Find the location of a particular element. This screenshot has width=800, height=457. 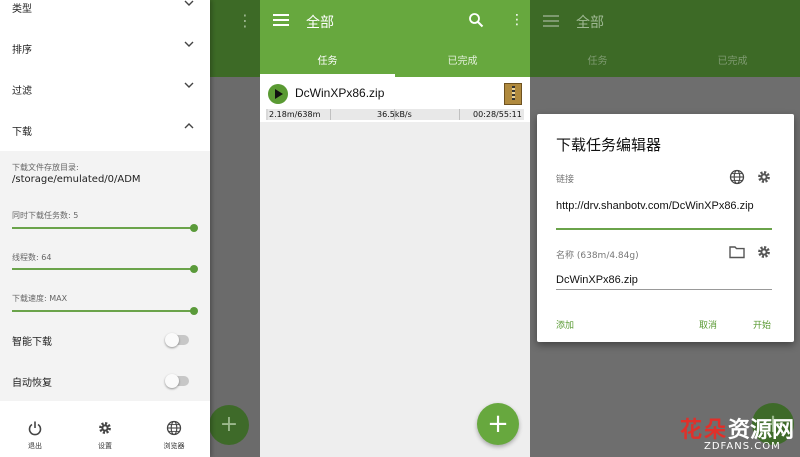

threads-label: 线程数: 64 is located at coordinates (32, 257).